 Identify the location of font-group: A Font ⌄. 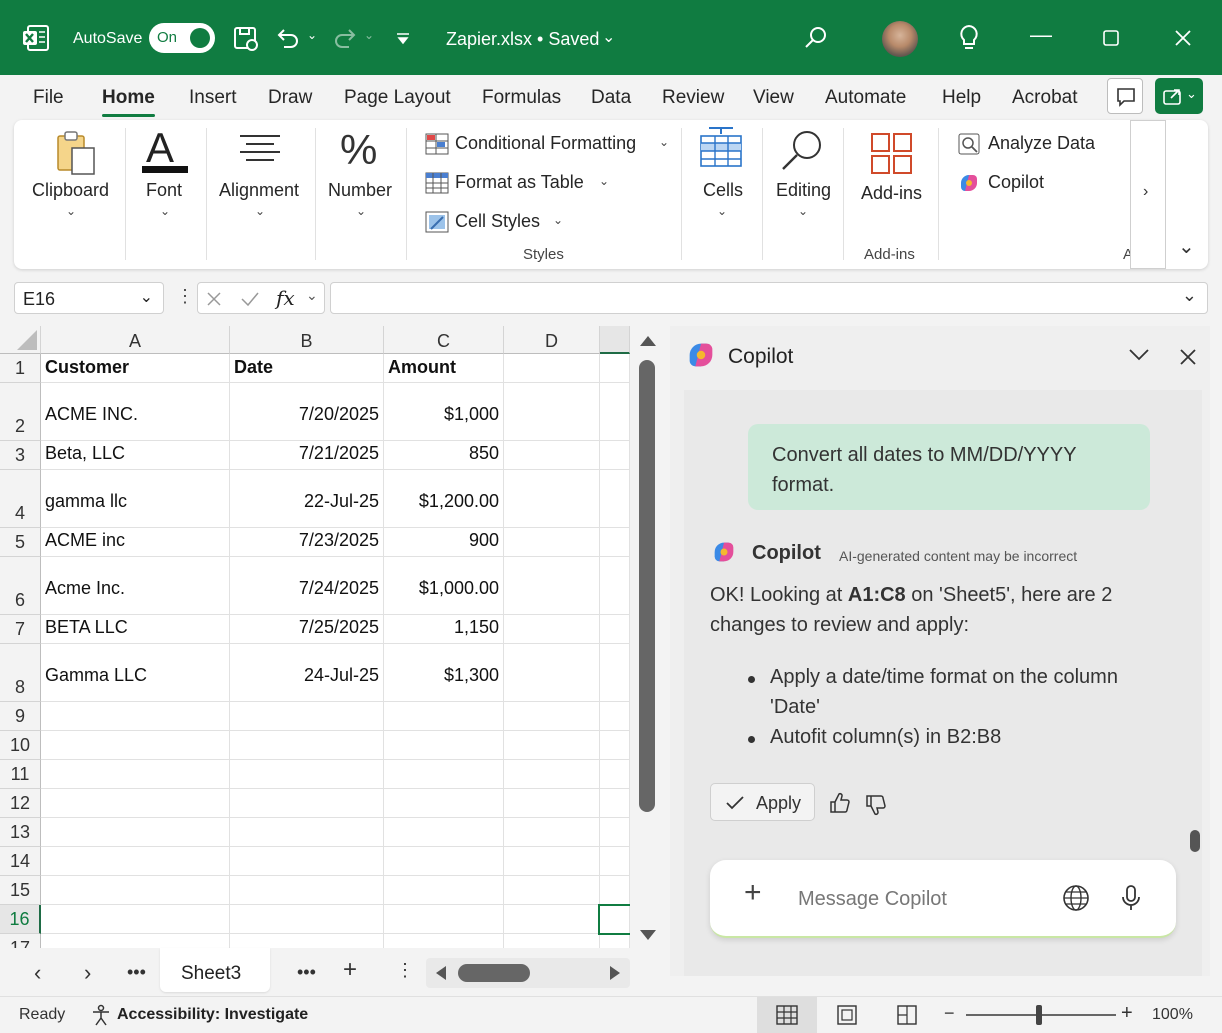
(166, 194).